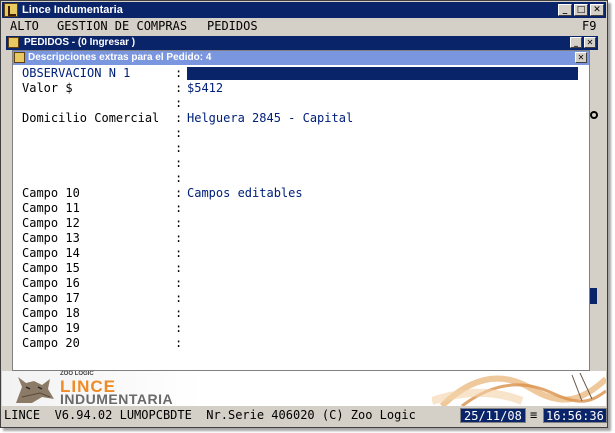 The width and height of the screenshot is (615, 433). Describe the element at coordinates (51, 208) in the screenshot. I see `field-label: Campo 11` at that location.